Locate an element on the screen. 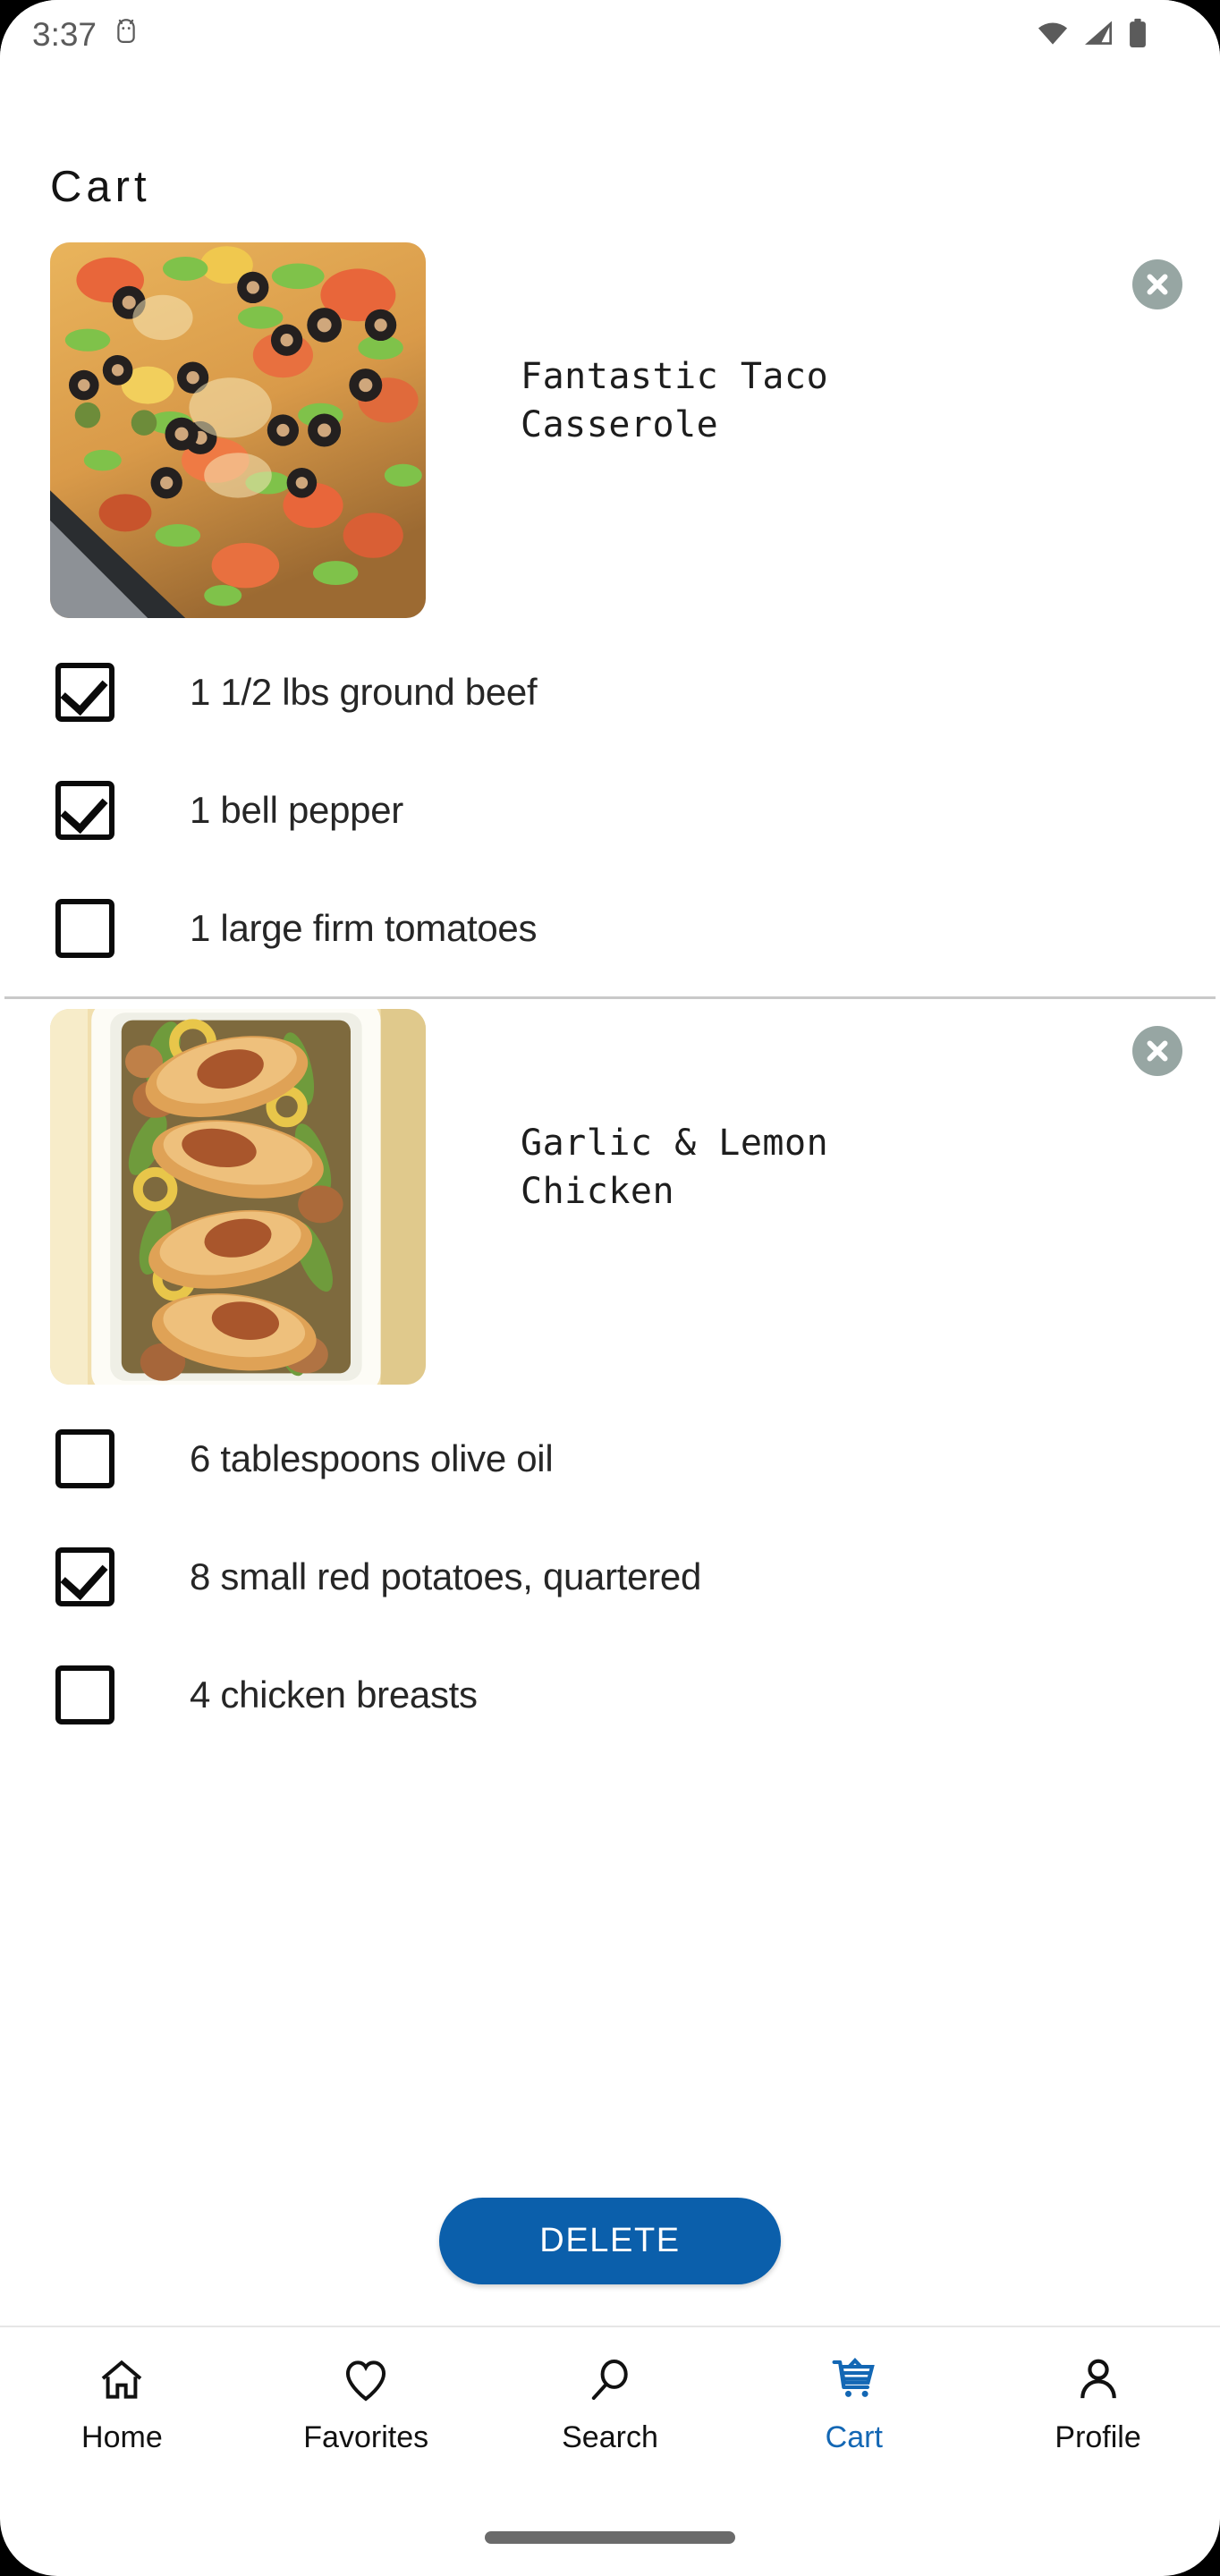 This screenshot has width=1220, height=2576. nav-label: Search is located at coordinates (610, 2436).